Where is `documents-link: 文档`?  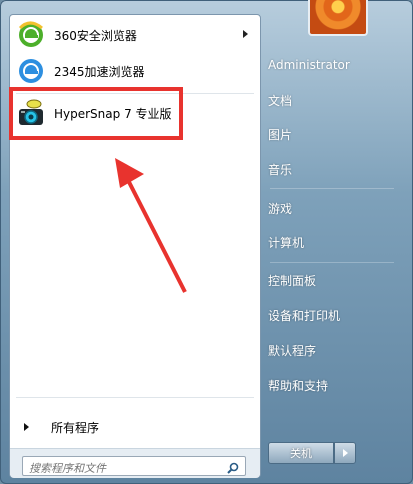 documents-link: 文档 is located at coordinates (328, 100).